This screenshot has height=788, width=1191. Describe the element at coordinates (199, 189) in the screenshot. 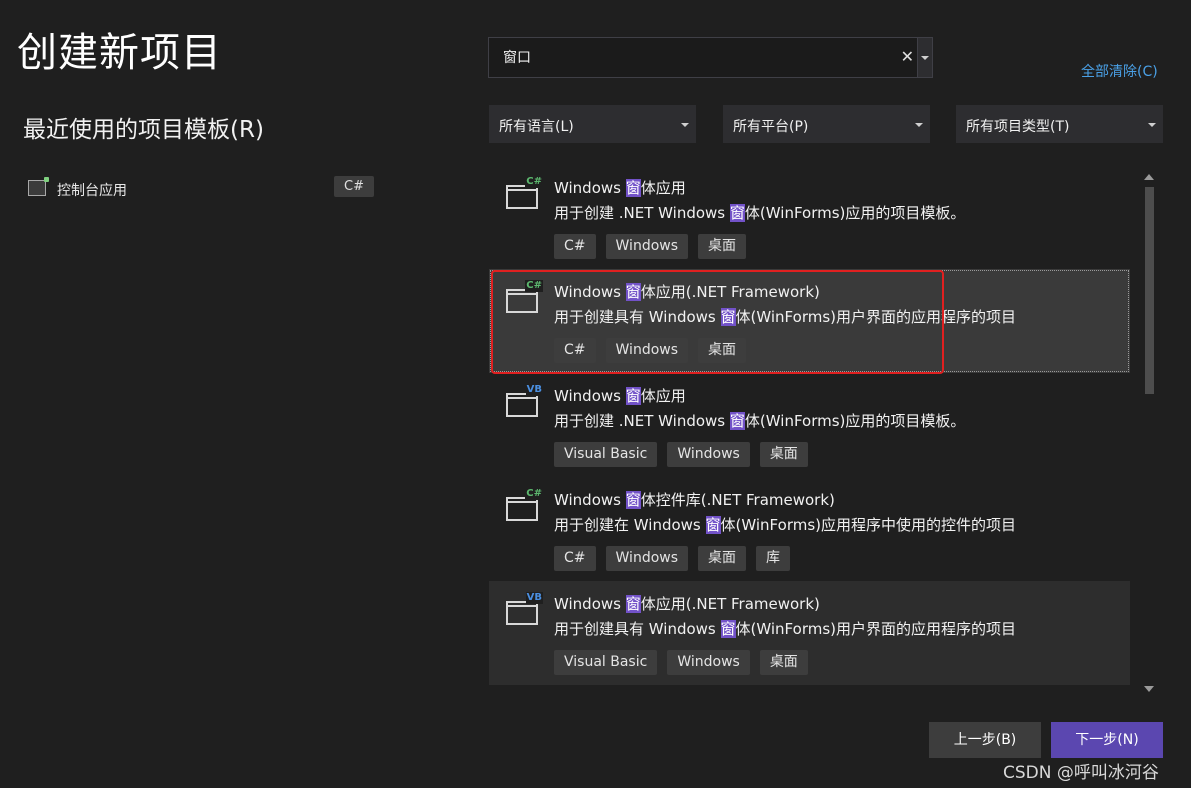

I see `recent-template-item: 控制台应用 C#` at that location.